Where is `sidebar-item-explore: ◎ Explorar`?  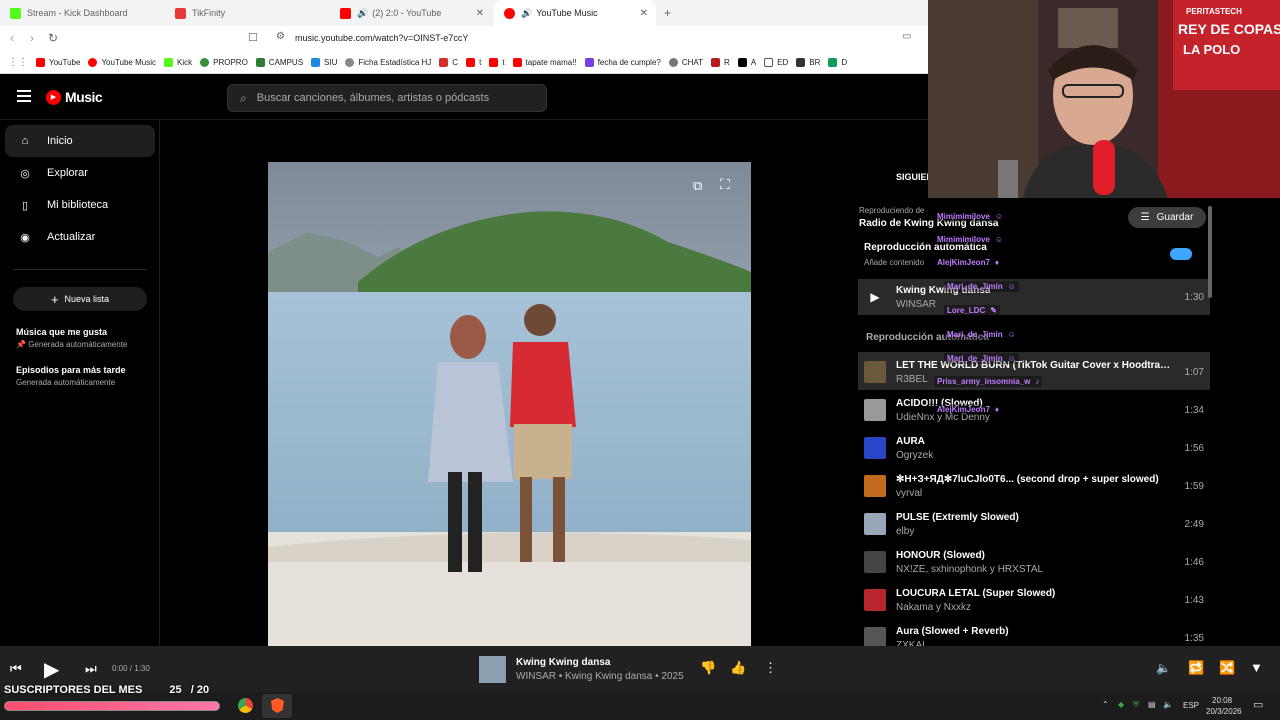 sidebar-item-explore: ◎ Explorar is located at coordinates (80, 173).